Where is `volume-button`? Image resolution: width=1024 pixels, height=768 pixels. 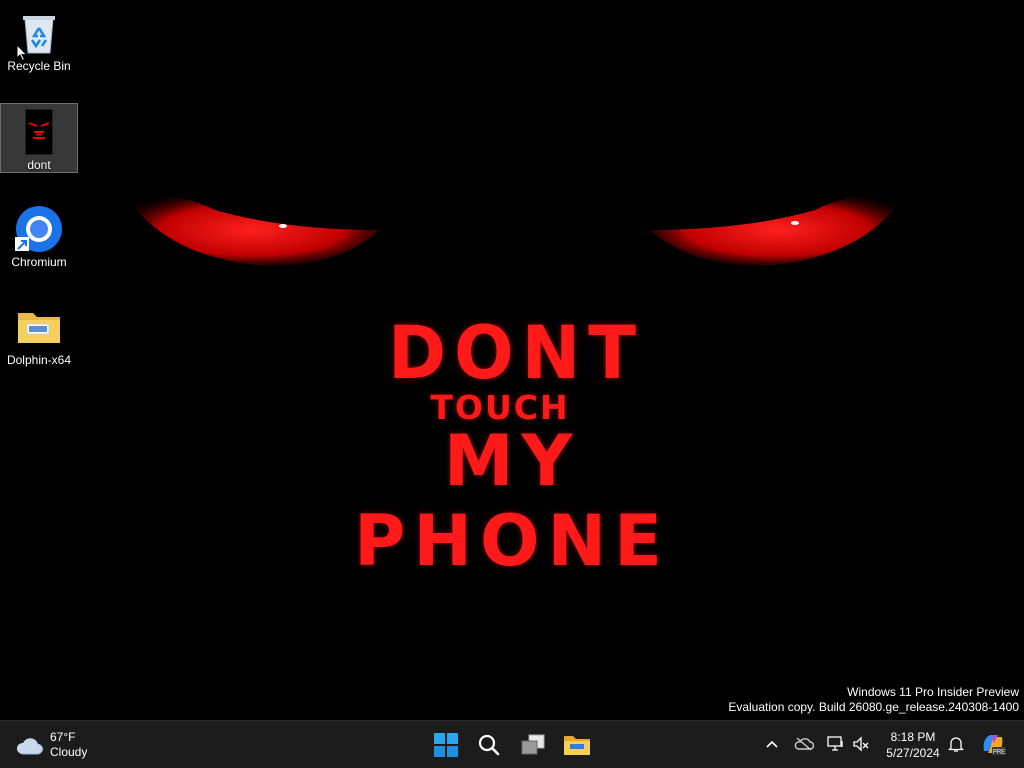
volume-button is located at coordinates (861, 744).